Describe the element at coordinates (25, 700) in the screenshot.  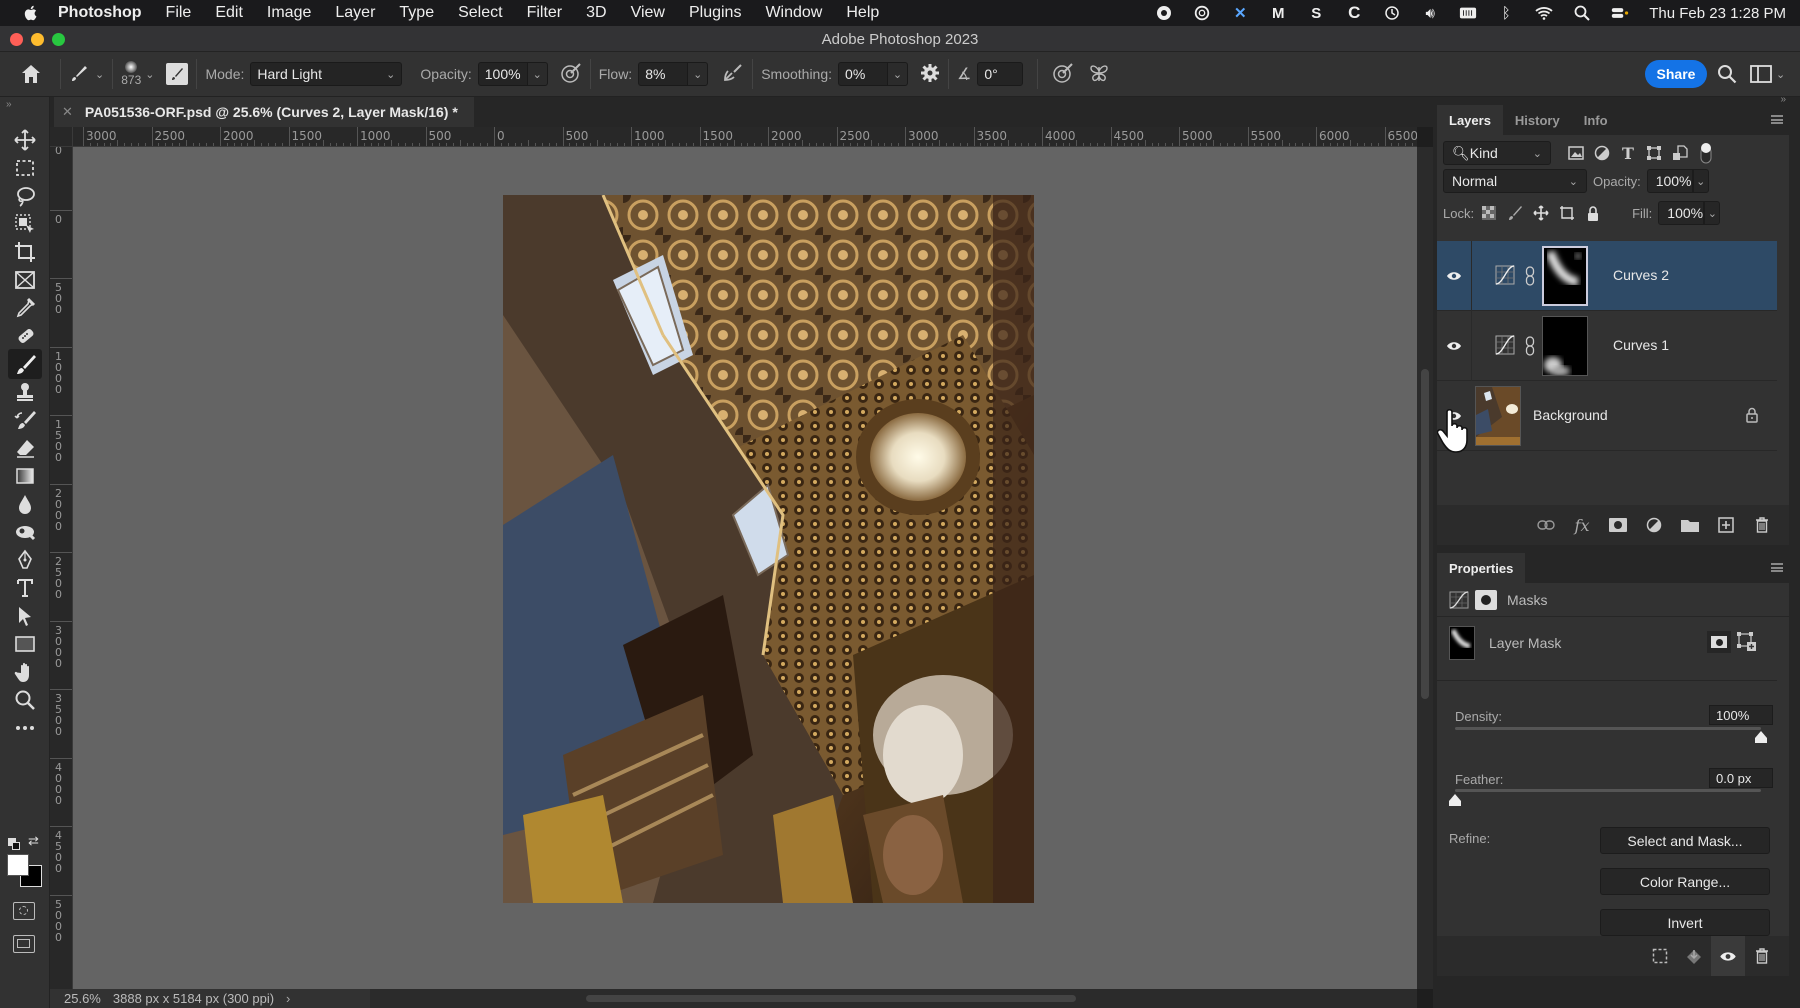
I see `zoom-tool` at that location.